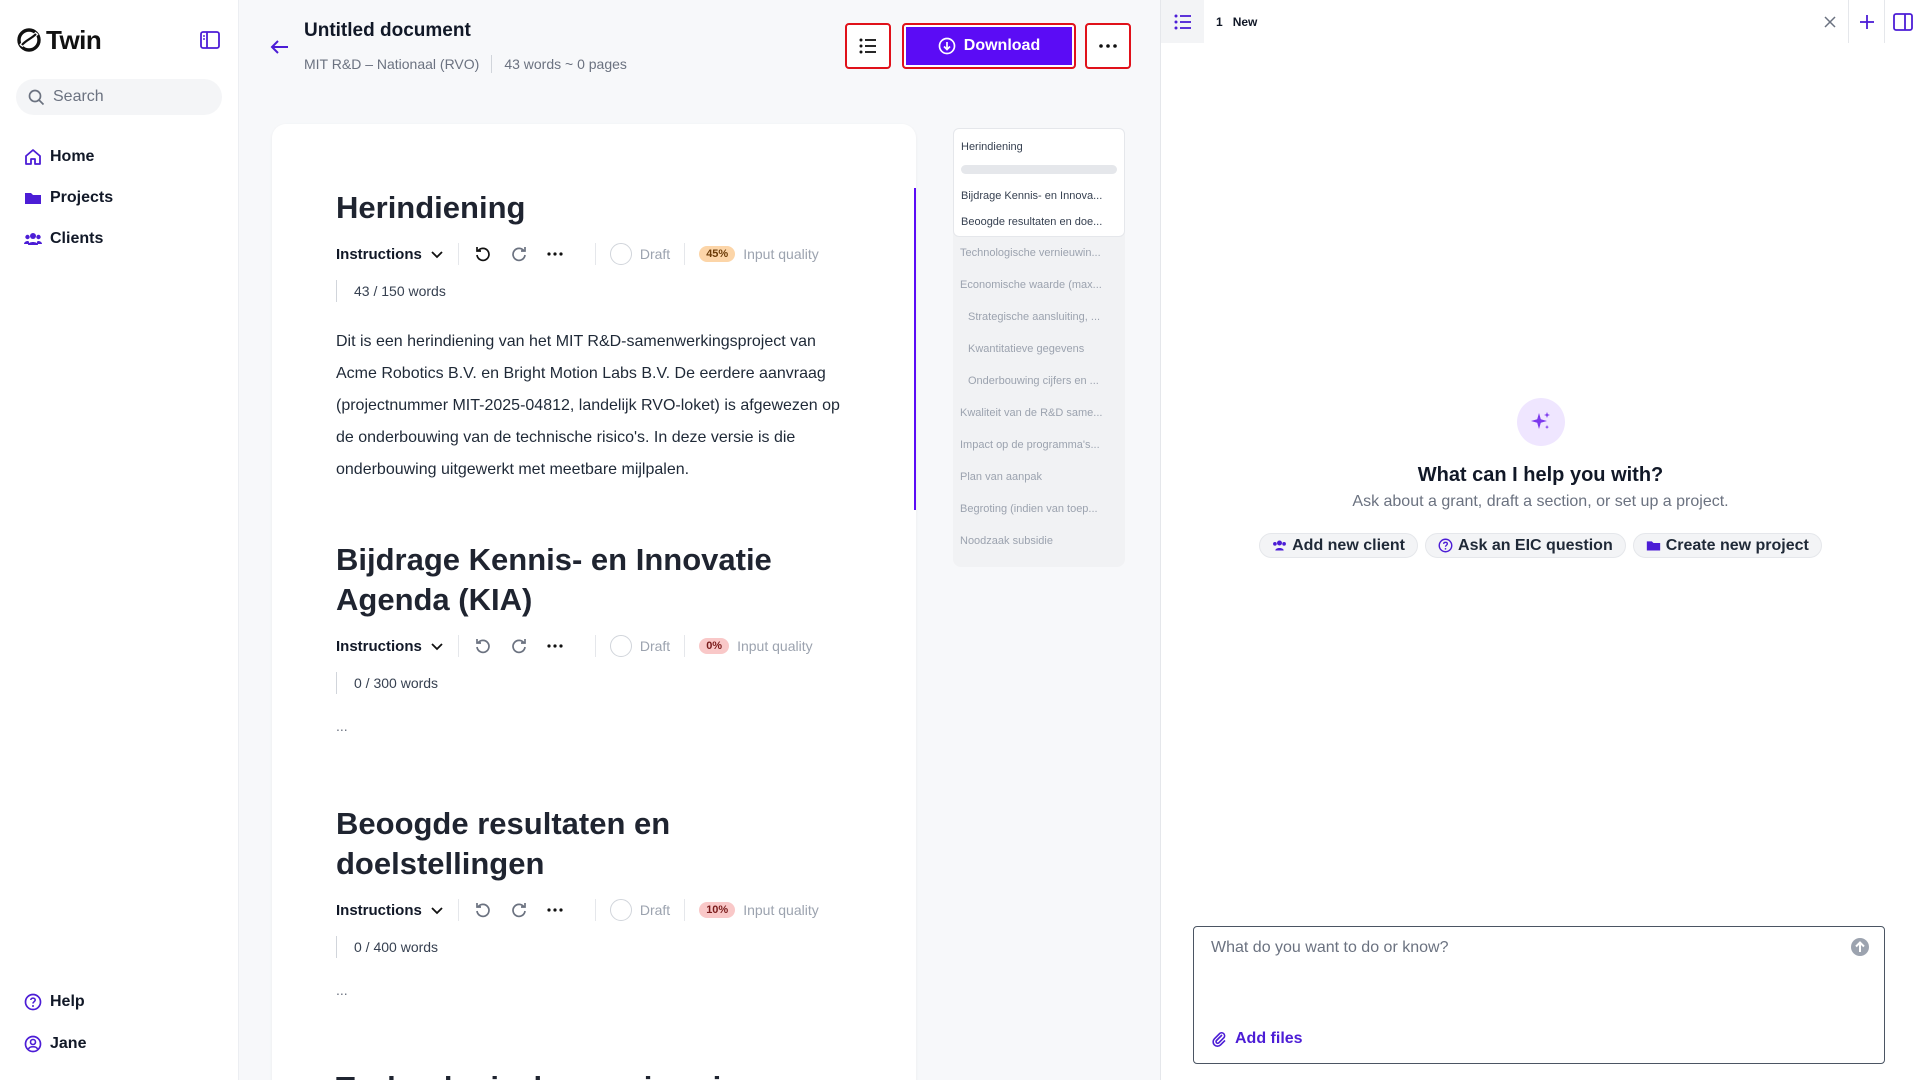 Image resolution: width=1920 pixels, height=1080 pixels. Describe the element at coordinates (119, 157) in the screenshot. I see `nav-item-home: Home` at that location.